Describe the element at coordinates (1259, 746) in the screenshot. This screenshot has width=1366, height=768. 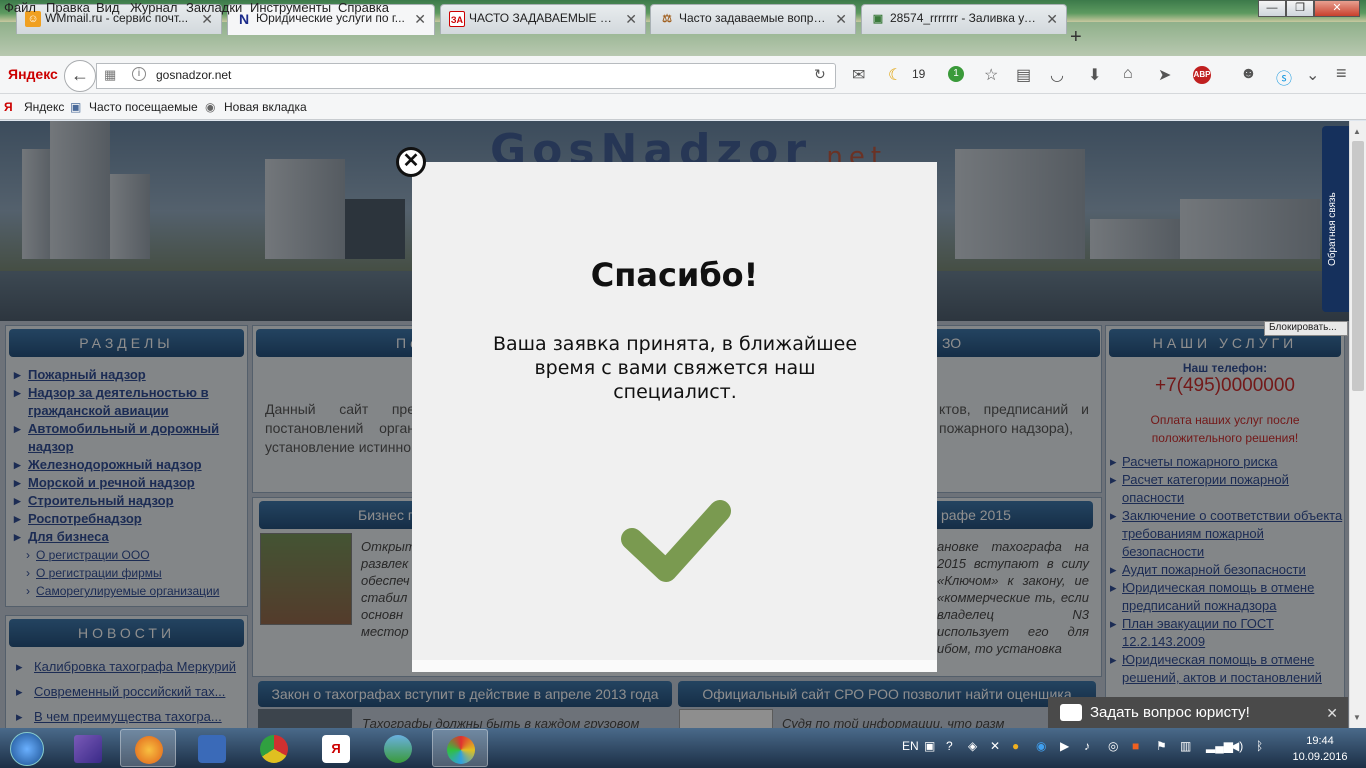
I see `tray-bluetooth-icon: ᛒ` at that location.